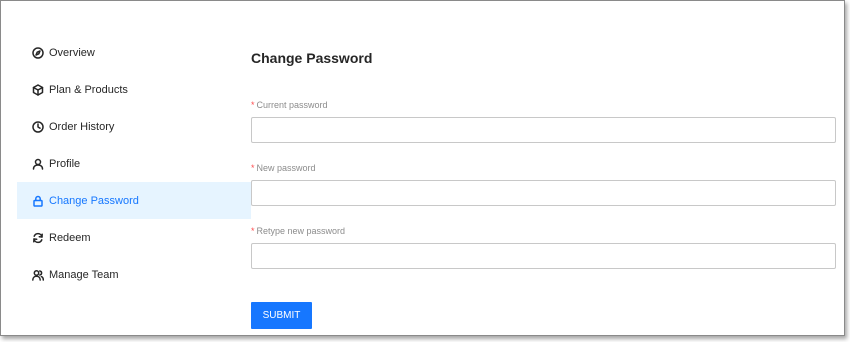  What do you see at coordinates (38, 89) in the screenshot?
I see `box-icon` at bounding box center [38, 89].